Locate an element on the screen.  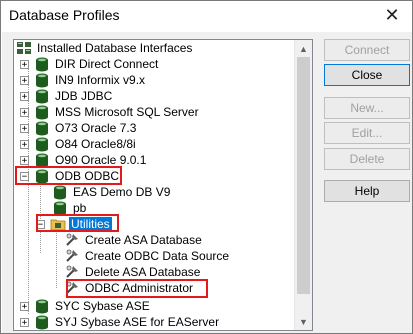
close-icon: ✕ is located at coordinates (392, 15).